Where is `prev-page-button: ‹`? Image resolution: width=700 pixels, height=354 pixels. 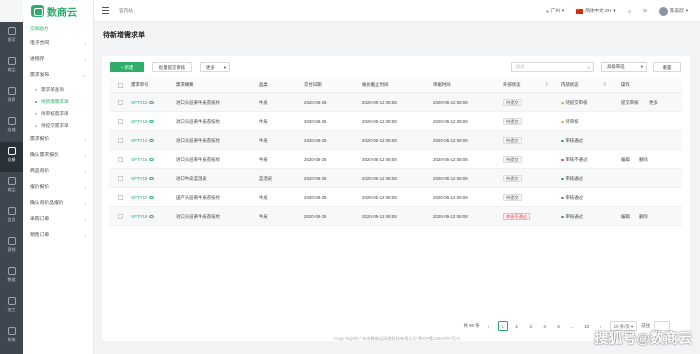
prev-page-button: ‹ is located at coordinates (489, 326).